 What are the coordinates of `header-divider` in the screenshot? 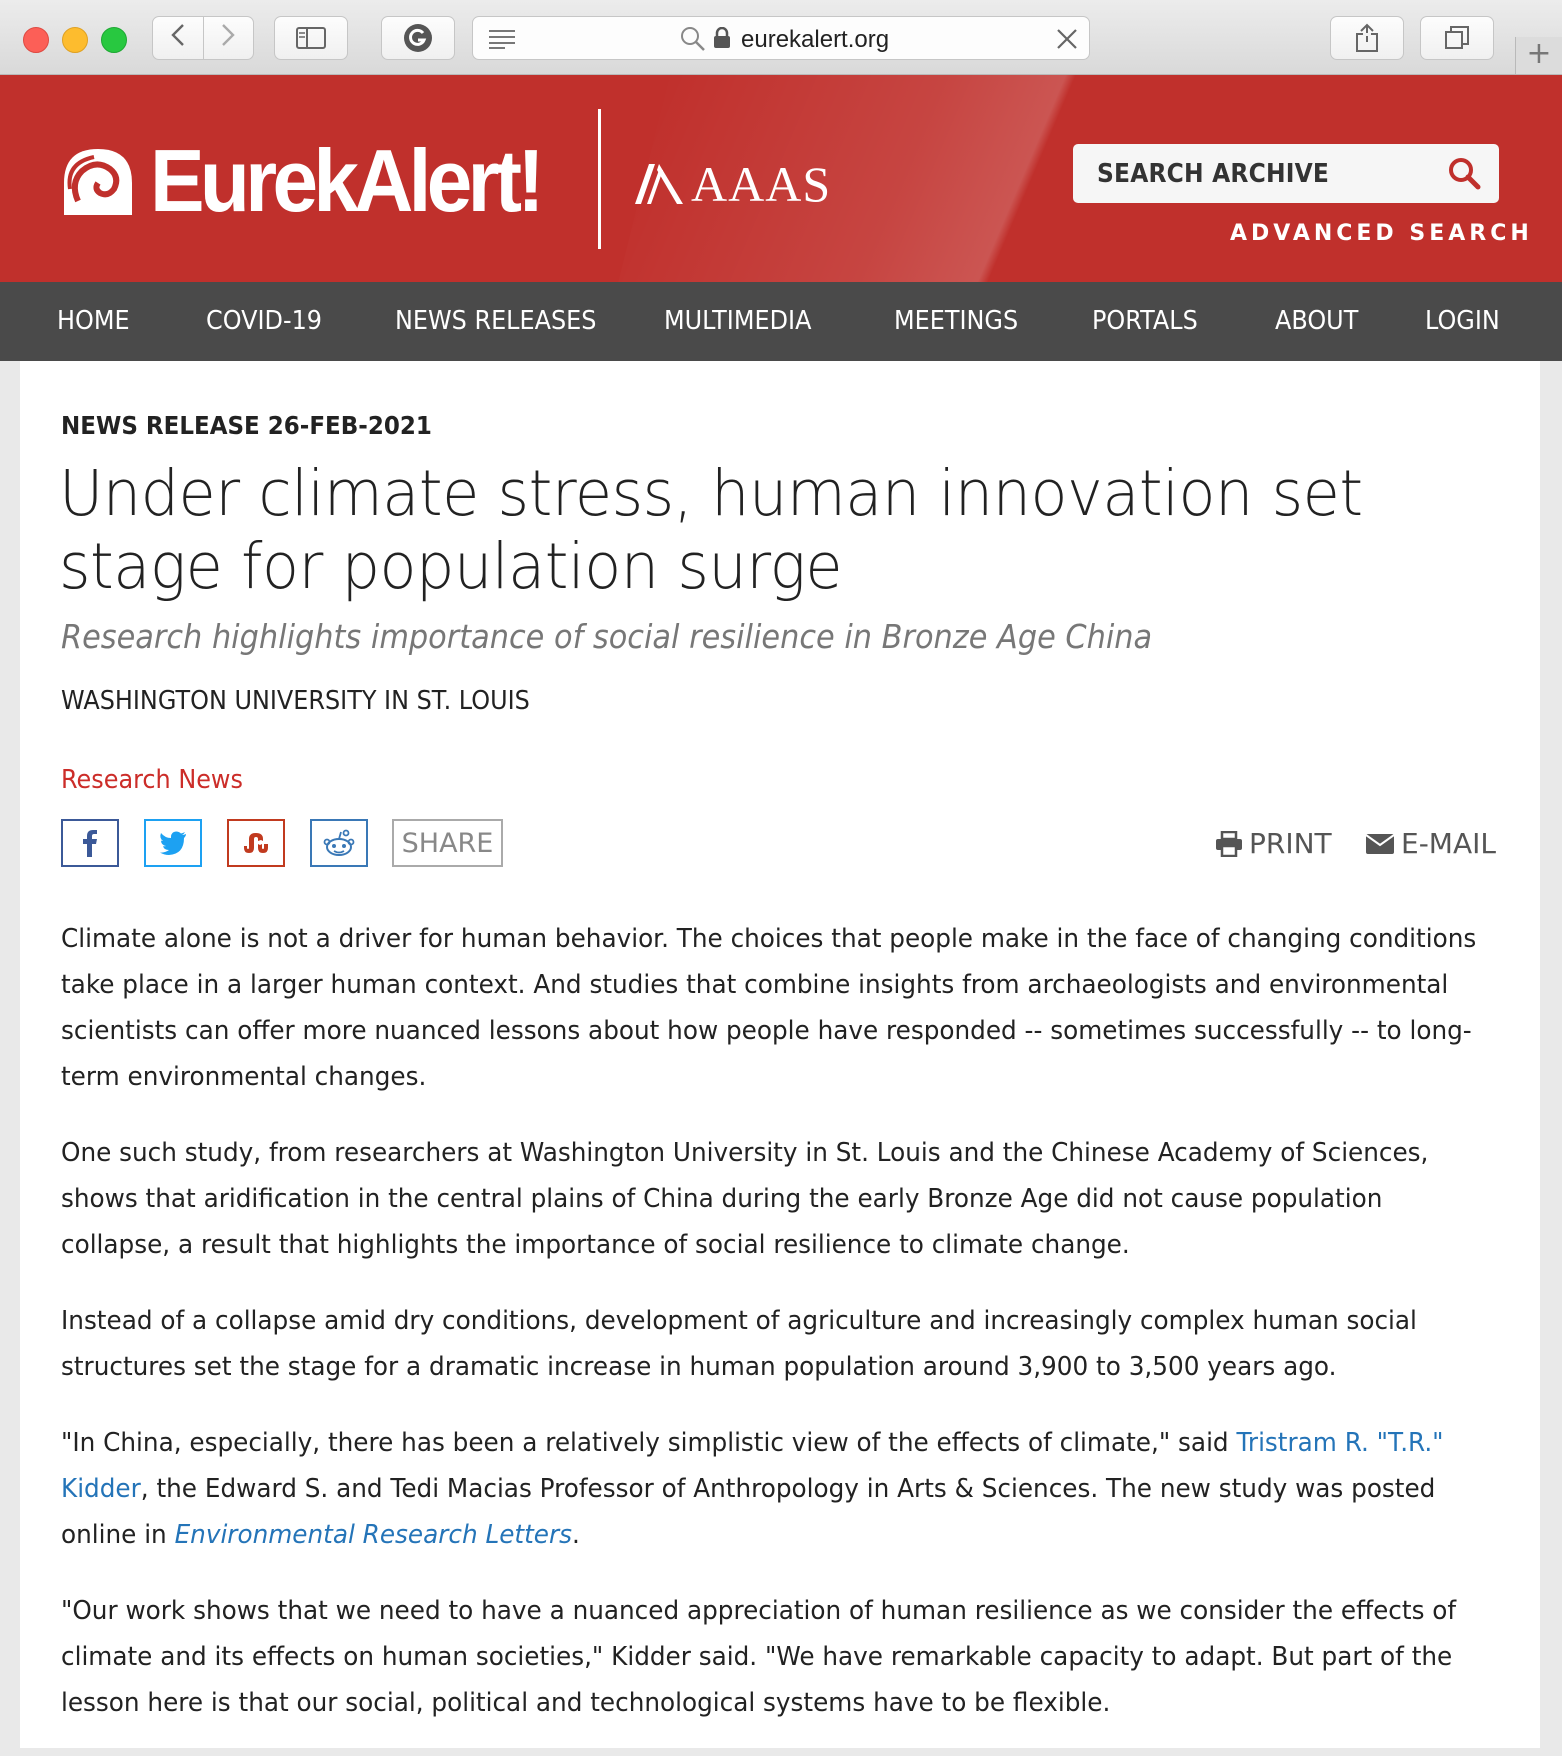 It's located at (599, 179).